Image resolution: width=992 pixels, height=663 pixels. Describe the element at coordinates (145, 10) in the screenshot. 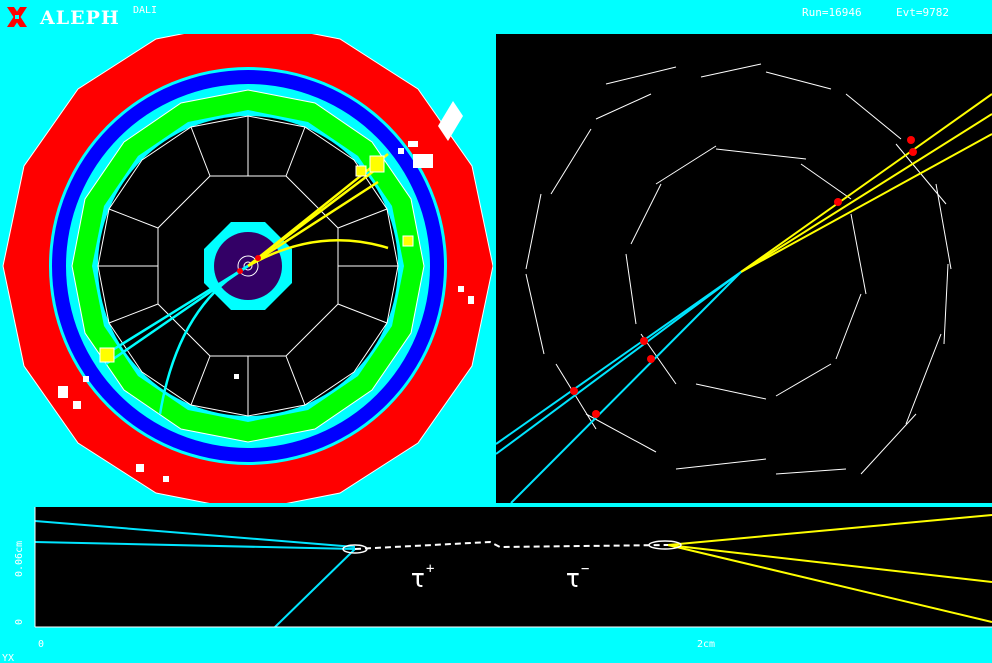

I see `program-name: DALI` at that location.